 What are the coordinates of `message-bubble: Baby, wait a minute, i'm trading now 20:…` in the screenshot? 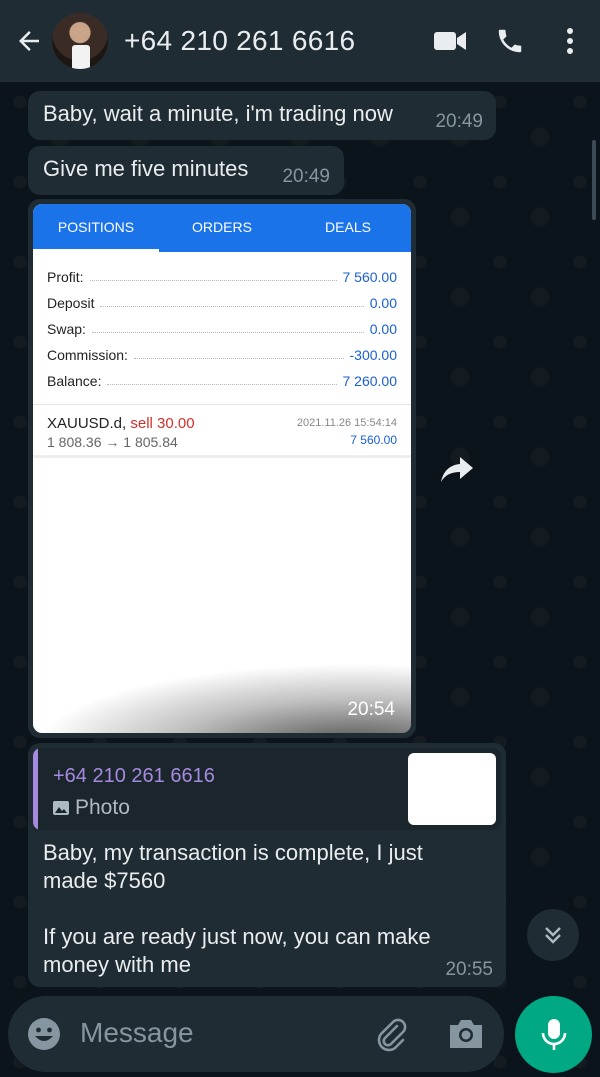 It's located at (262, 115).